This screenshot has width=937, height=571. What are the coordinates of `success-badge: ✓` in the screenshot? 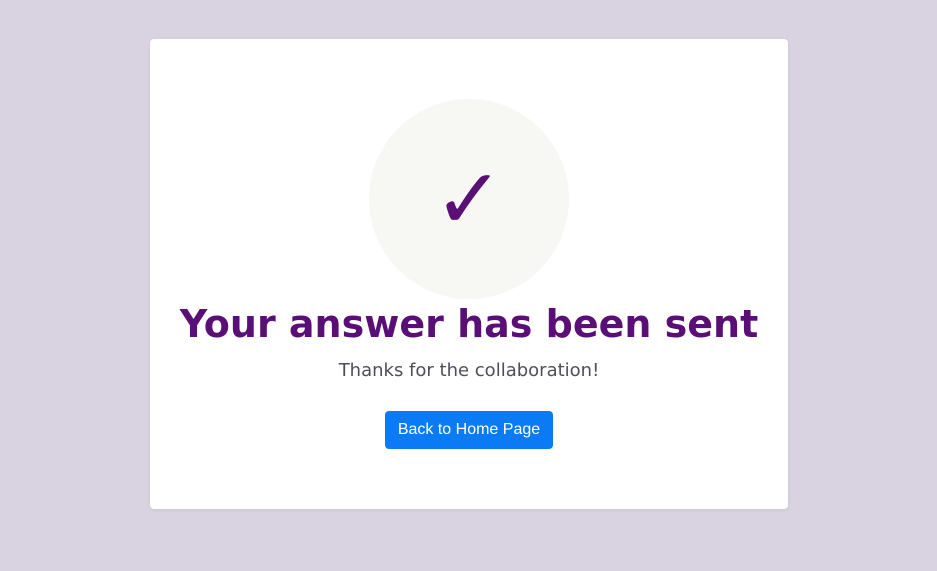 It's located at (469, 199).